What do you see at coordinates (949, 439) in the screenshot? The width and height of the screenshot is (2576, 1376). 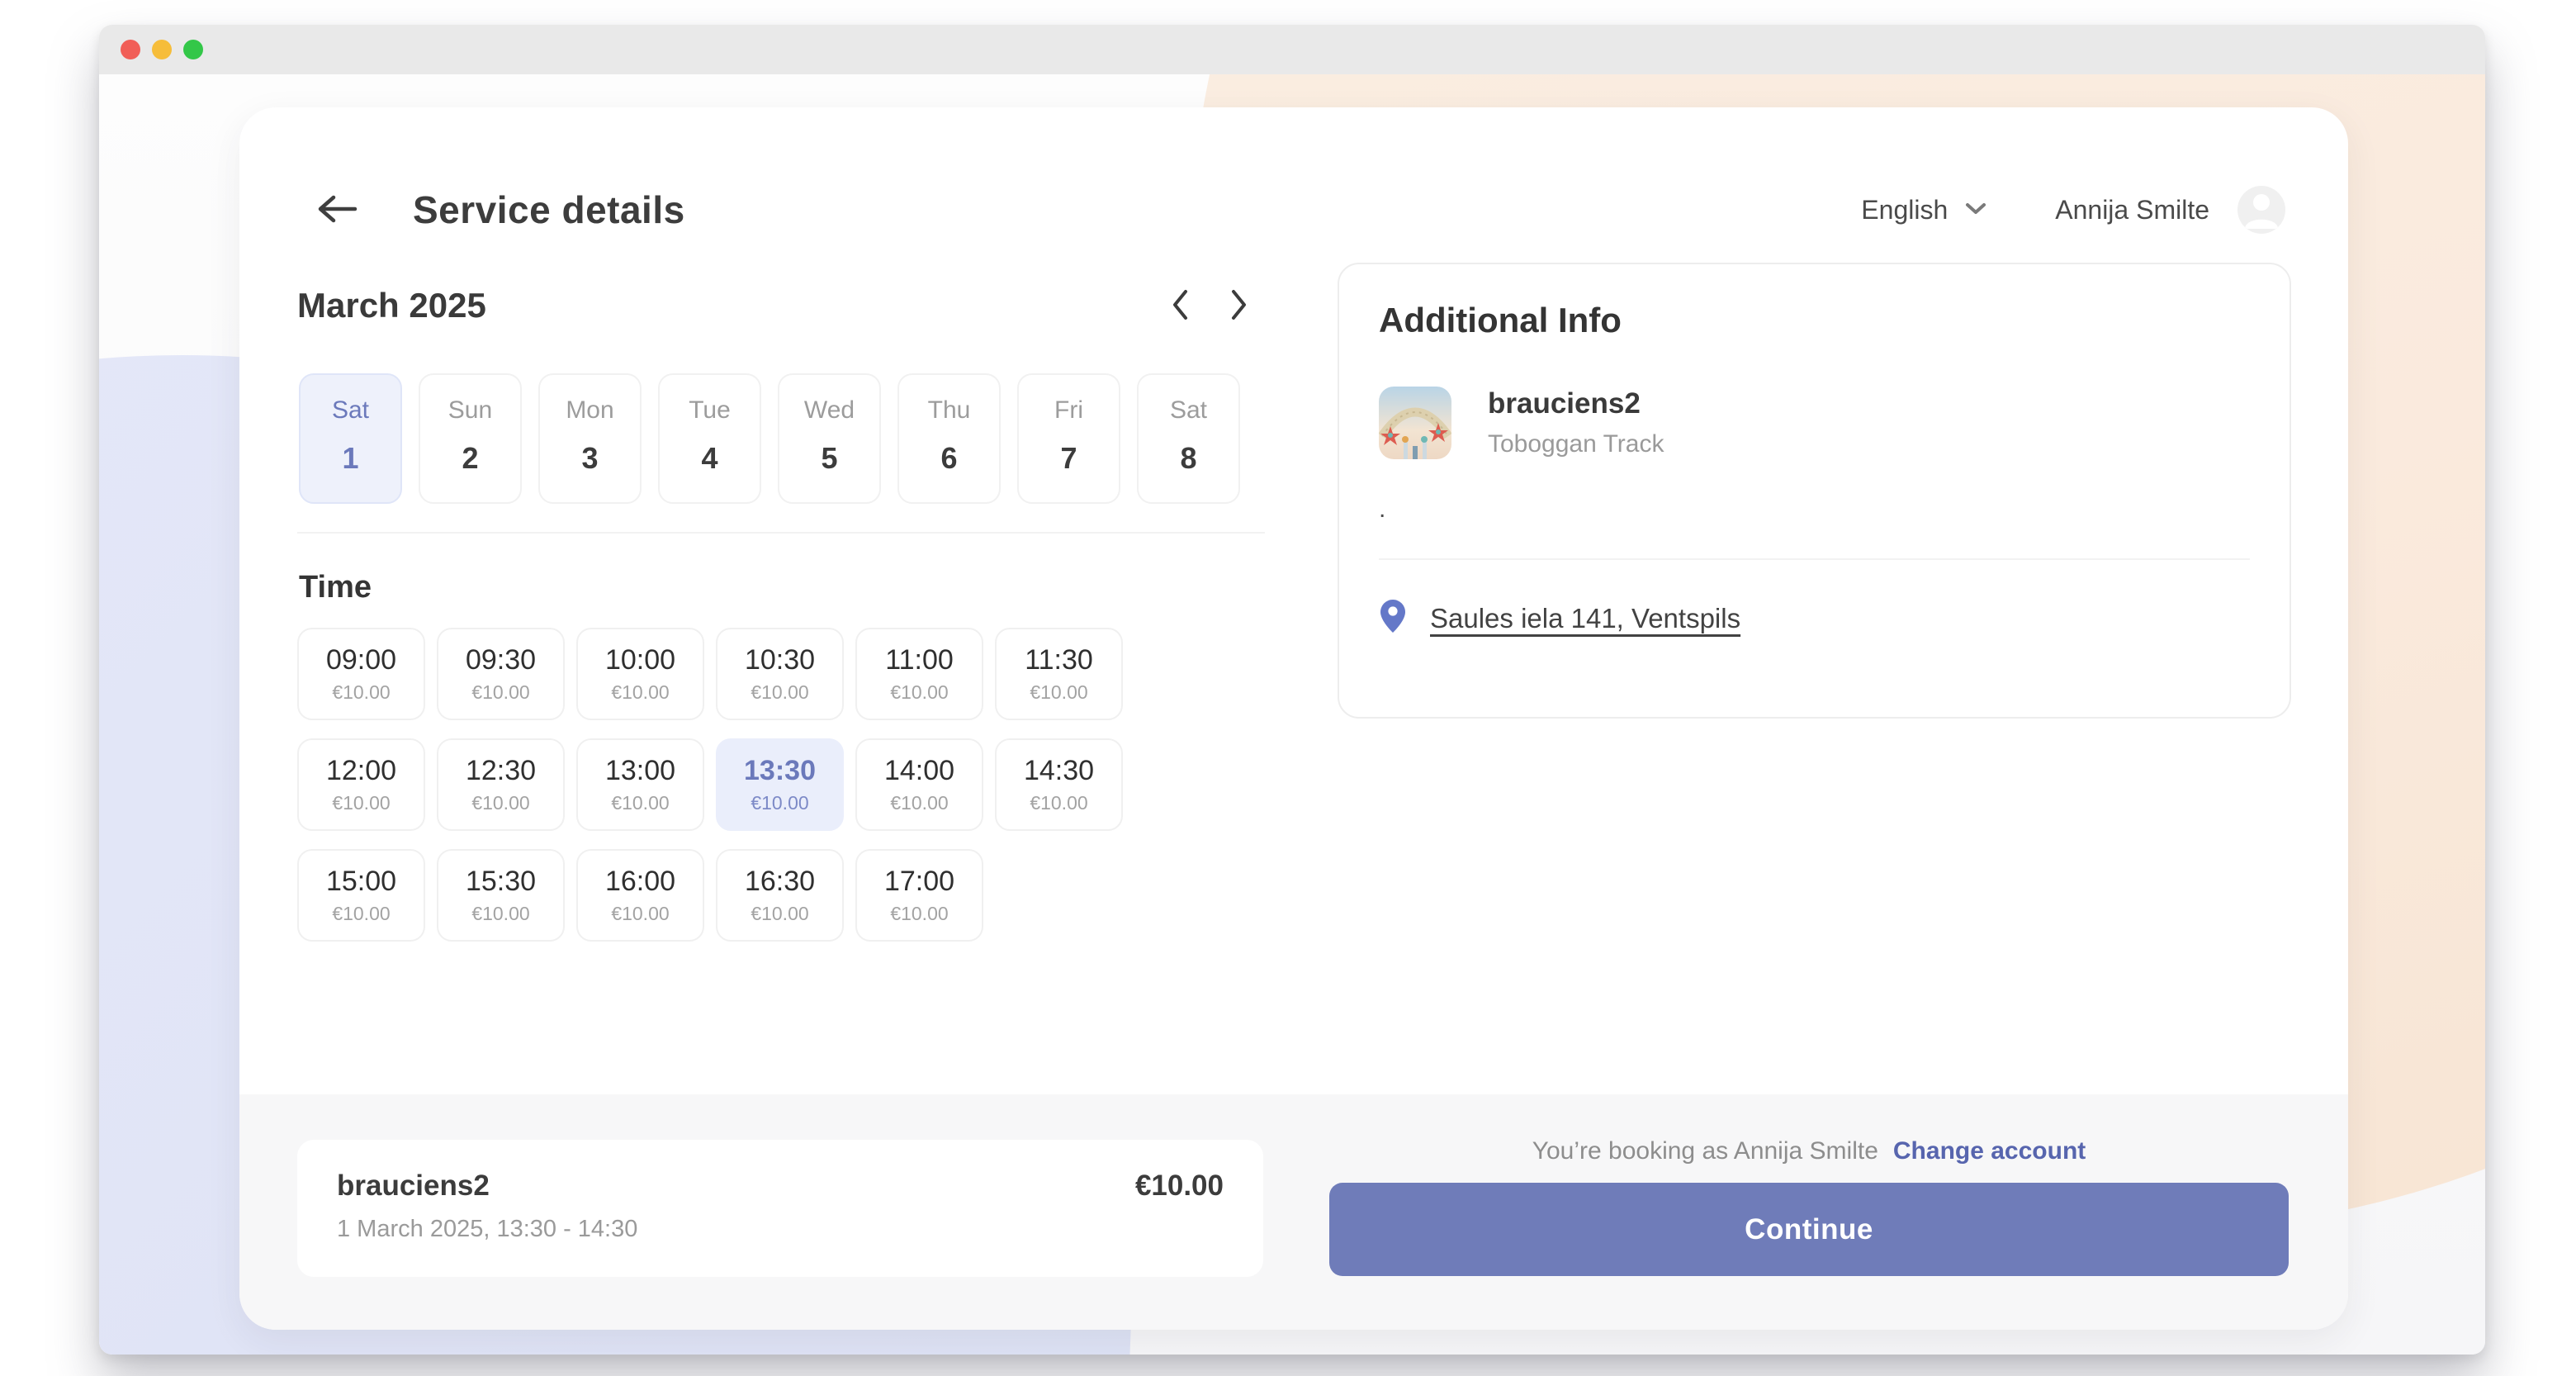 I see `day-cell-6: Thu 6` at bounding box center [949, 439].